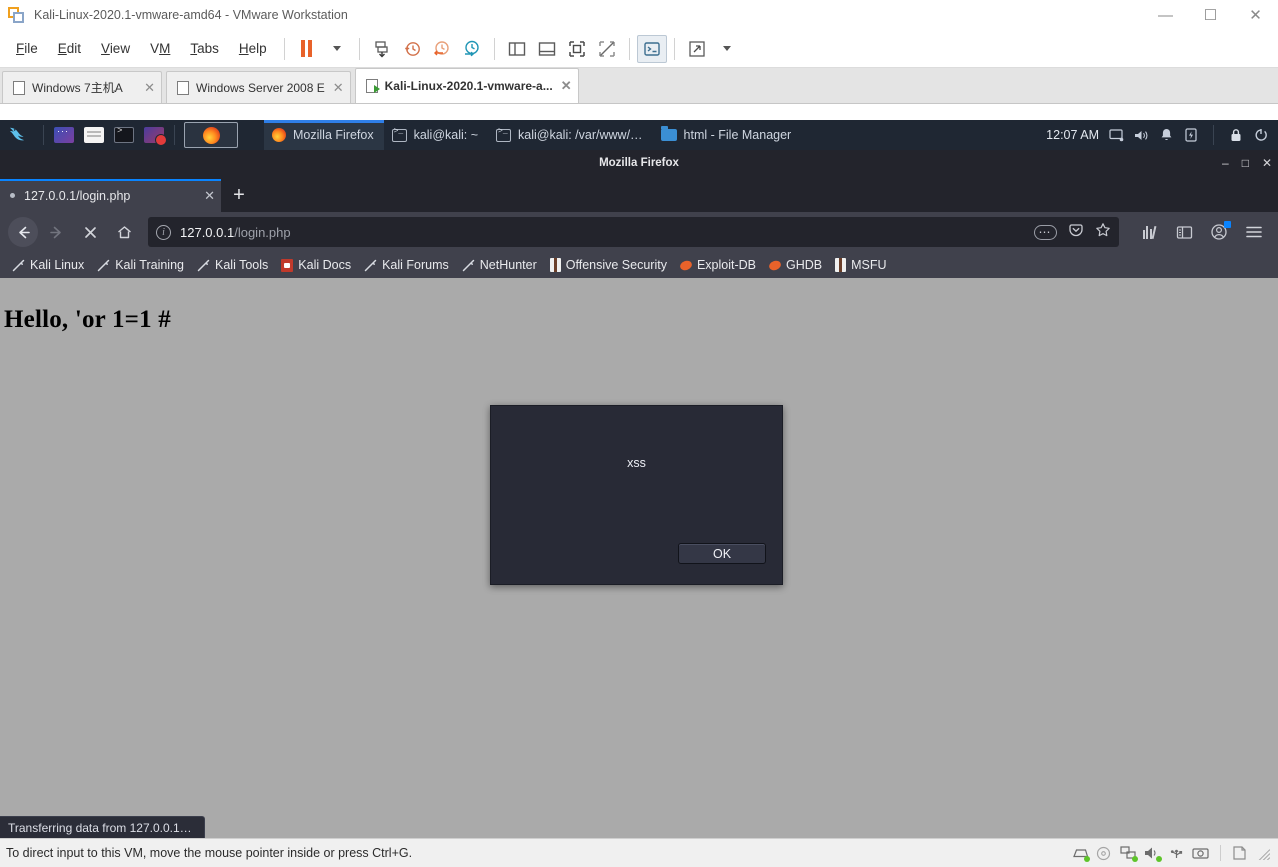 The width and height of the screenshot is (1278, 867). I want to click on bookmark-msfu: MSFU, so click(860, 265).